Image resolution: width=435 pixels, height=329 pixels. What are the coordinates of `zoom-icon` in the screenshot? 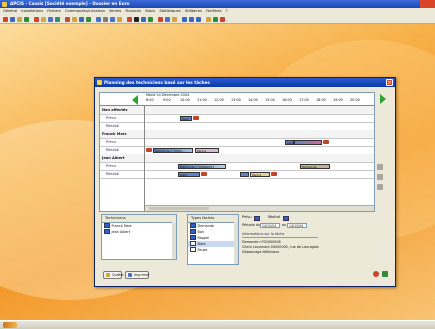 It's located at (380, 167).